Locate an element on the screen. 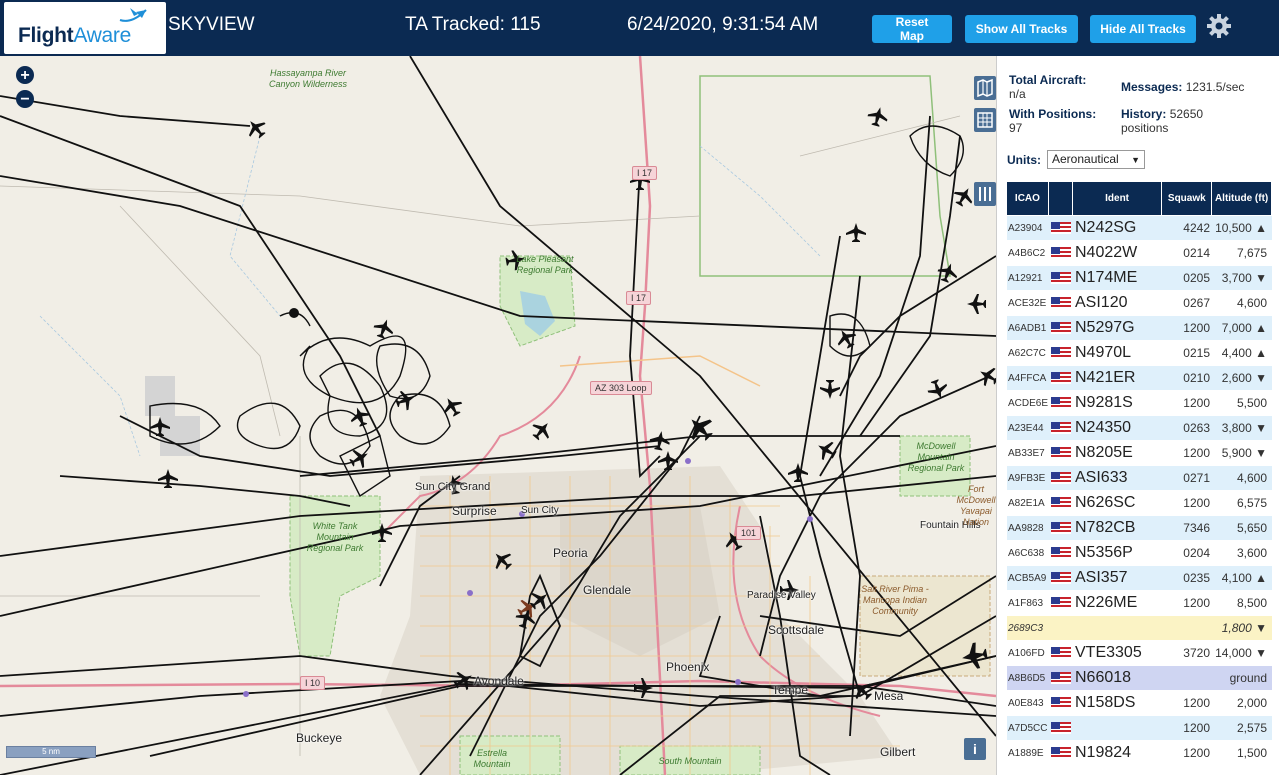 The width and height of the screenshot is (1279, 775). table-row: ACB5A9 ASI357 0235 4,100 ▲ is located at coordinates (1139, 578).